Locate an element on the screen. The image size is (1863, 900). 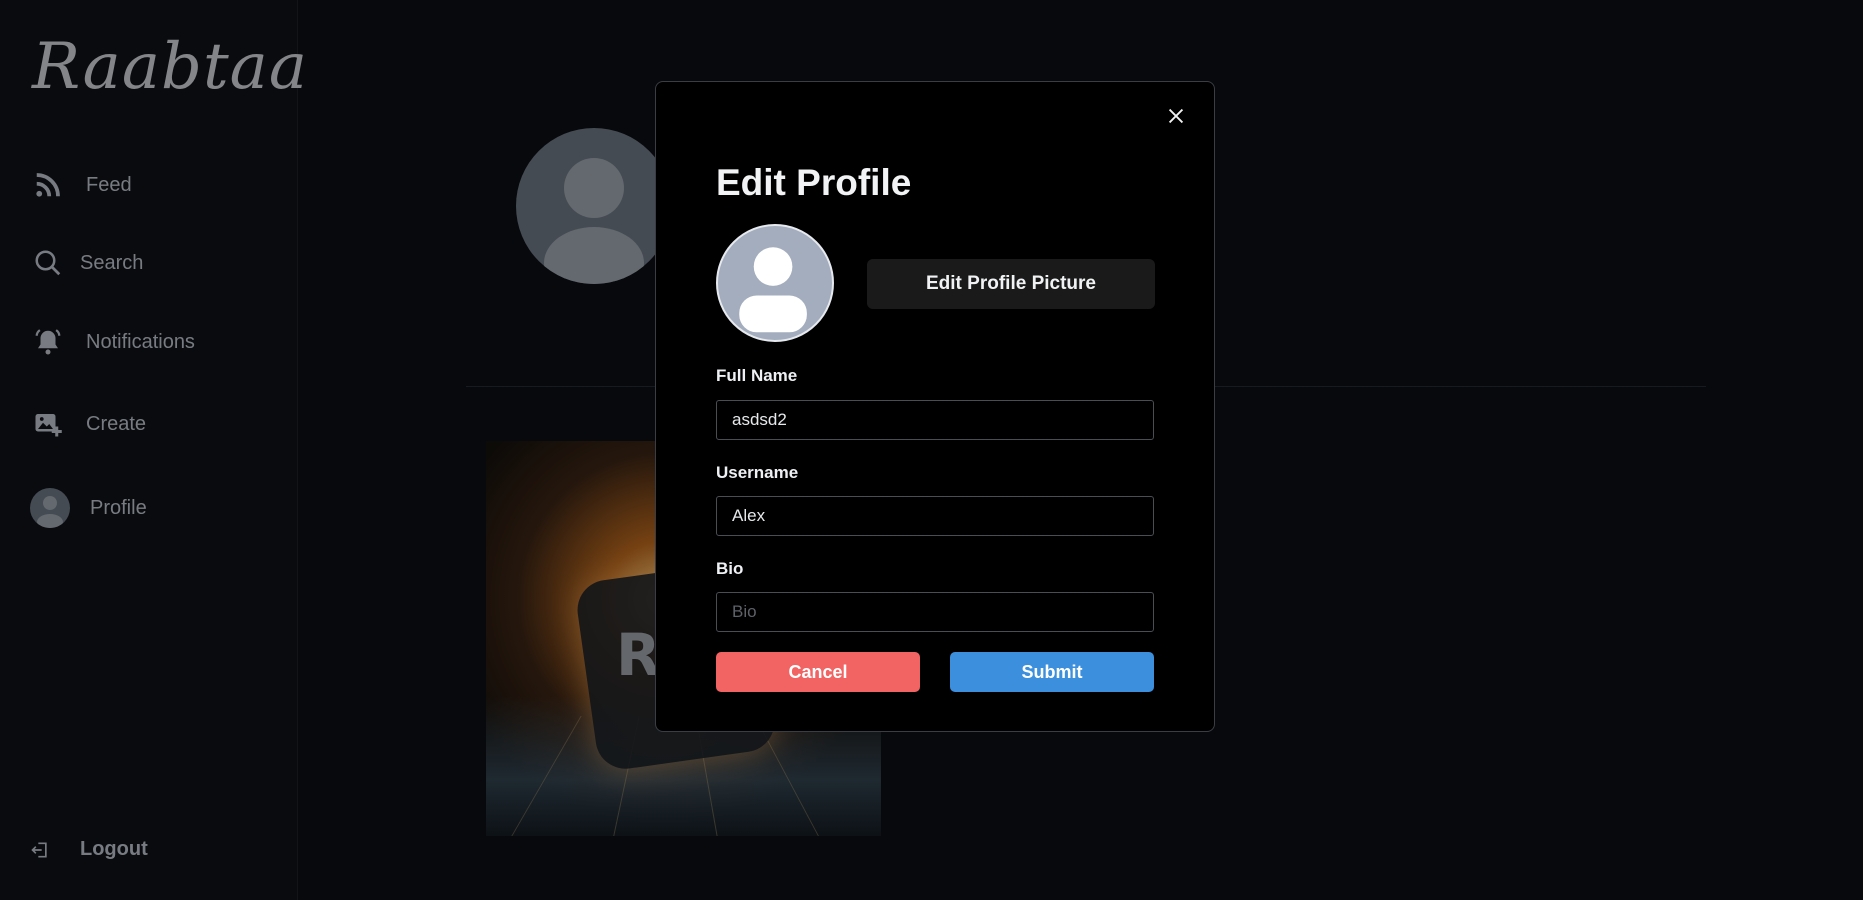
username-label: Username is located at coordinates (757, 472).